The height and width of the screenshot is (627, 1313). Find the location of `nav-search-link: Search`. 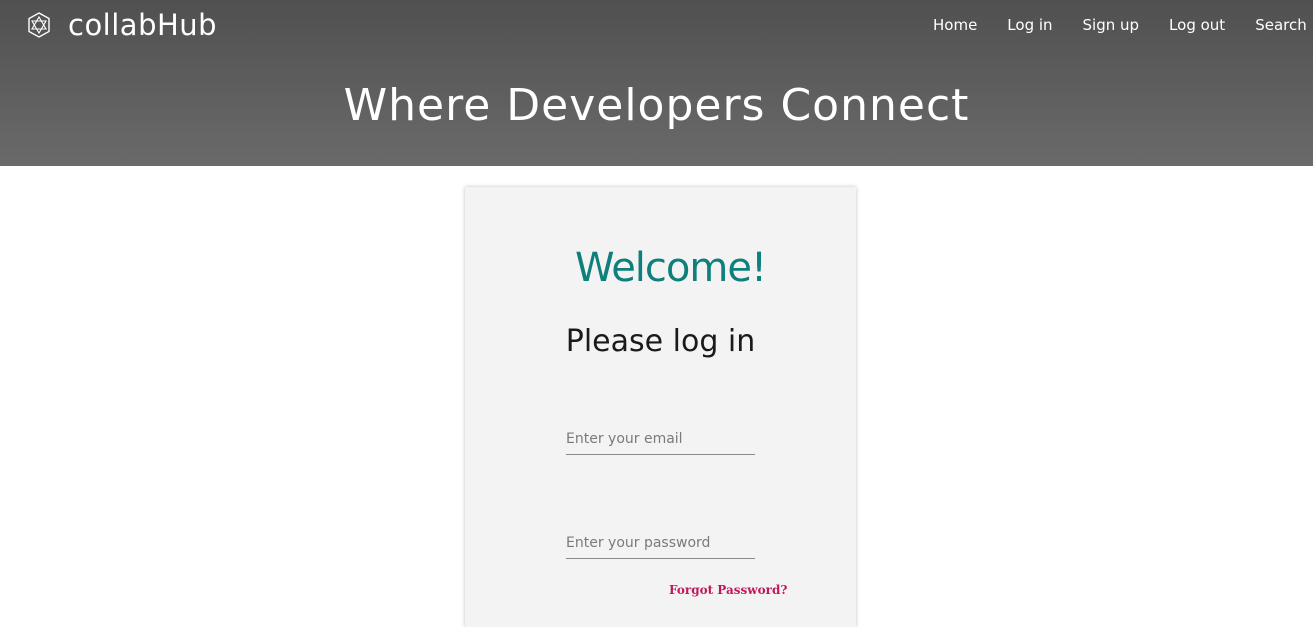

nav-search-link: Search is located at coordinates (1281, 25).